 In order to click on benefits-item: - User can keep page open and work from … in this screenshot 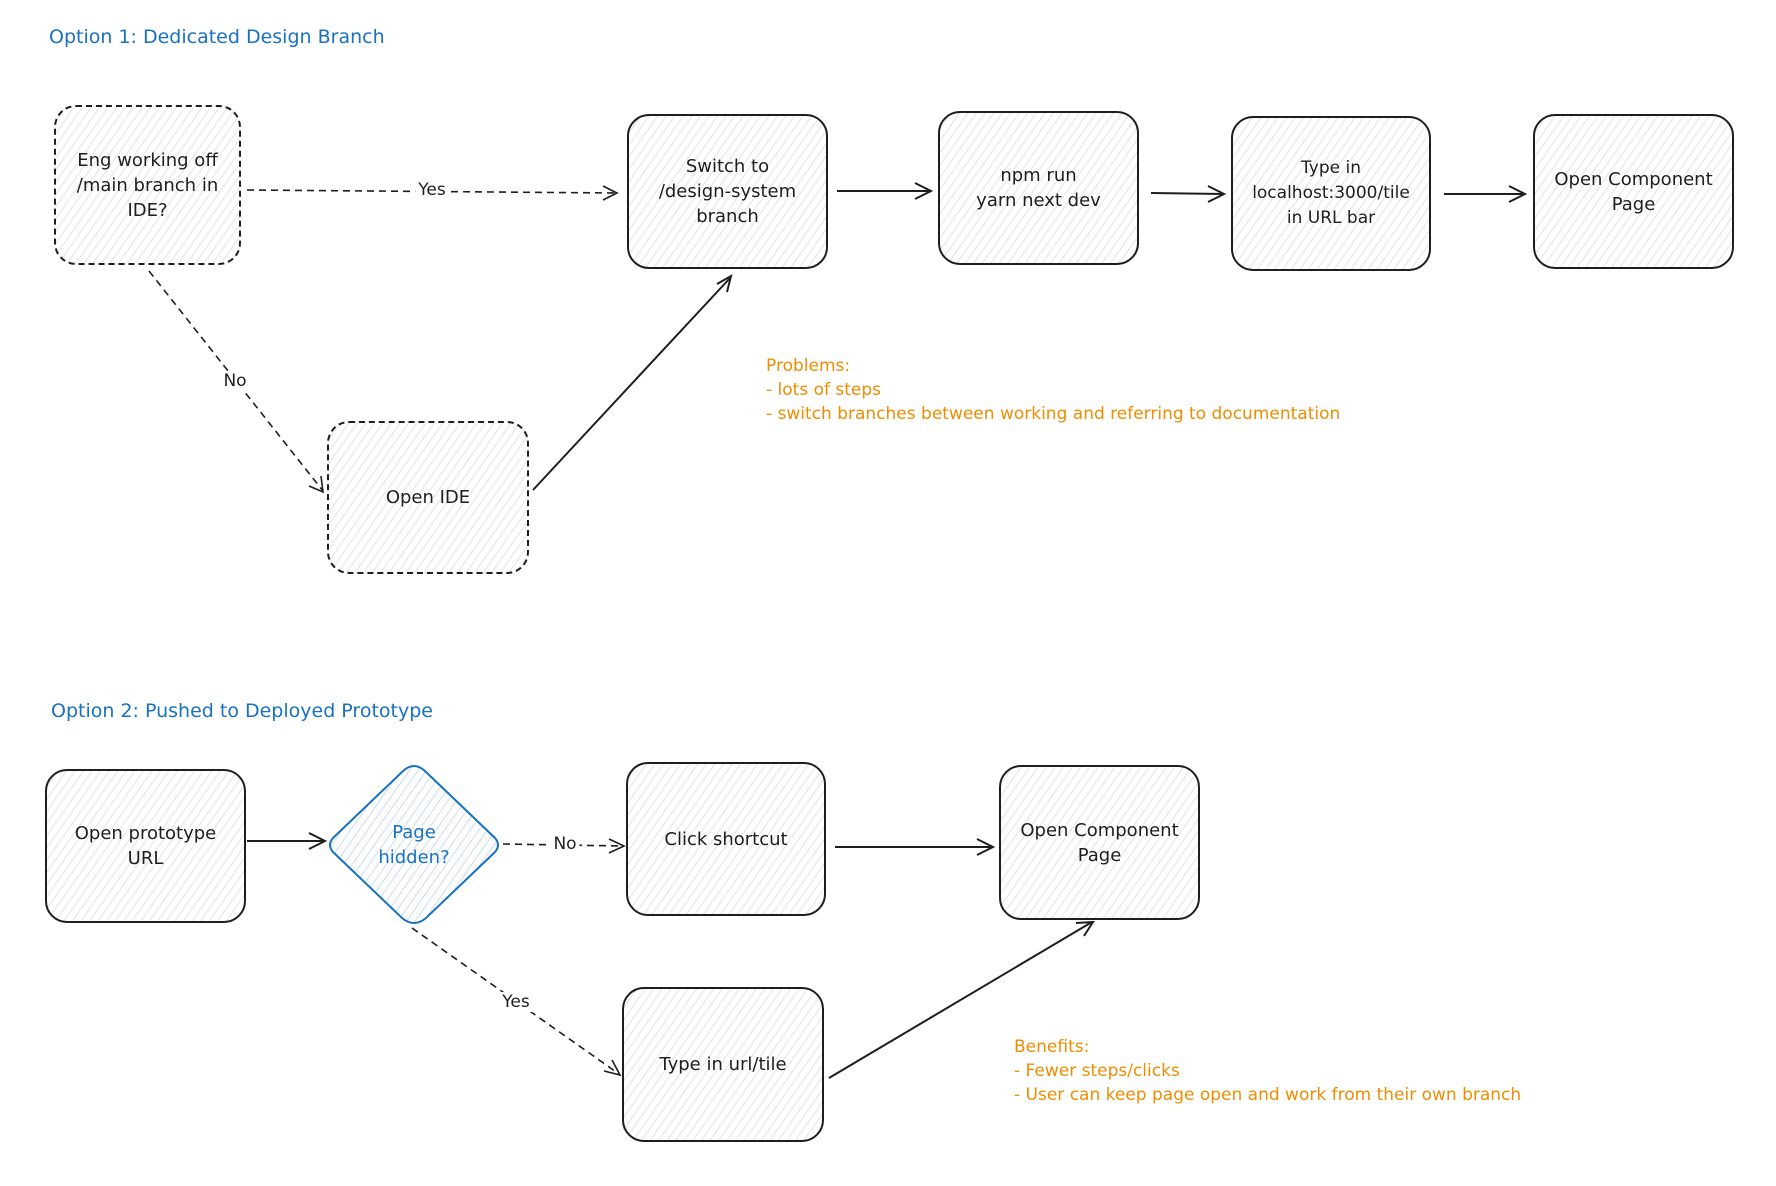, I will do `click(1268, 1095)`.